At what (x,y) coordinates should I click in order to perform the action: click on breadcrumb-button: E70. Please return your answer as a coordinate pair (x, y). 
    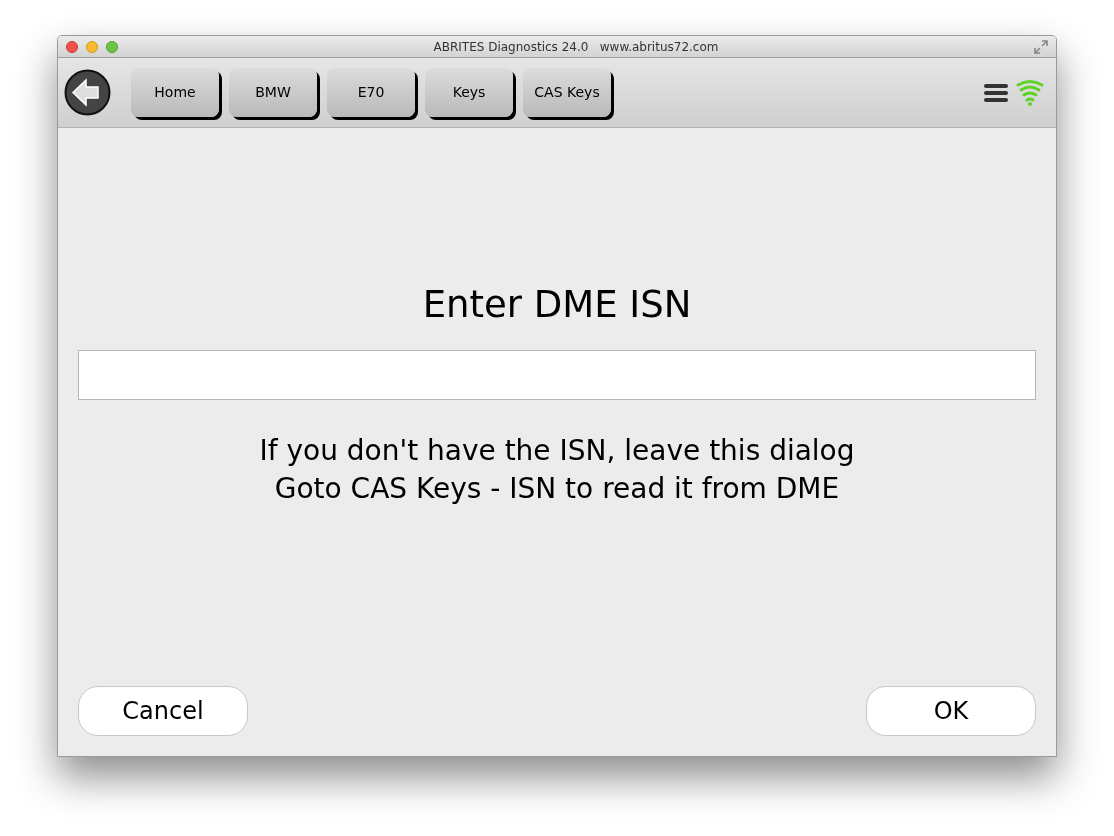
    Looking at the image, I should click on (371, 92).